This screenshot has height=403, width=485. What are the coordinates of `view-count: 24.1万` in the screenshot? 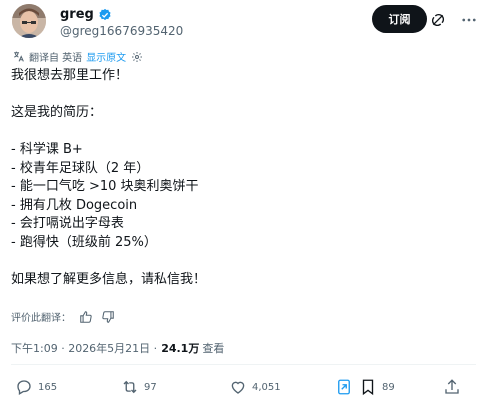 It's located at (180, 348).